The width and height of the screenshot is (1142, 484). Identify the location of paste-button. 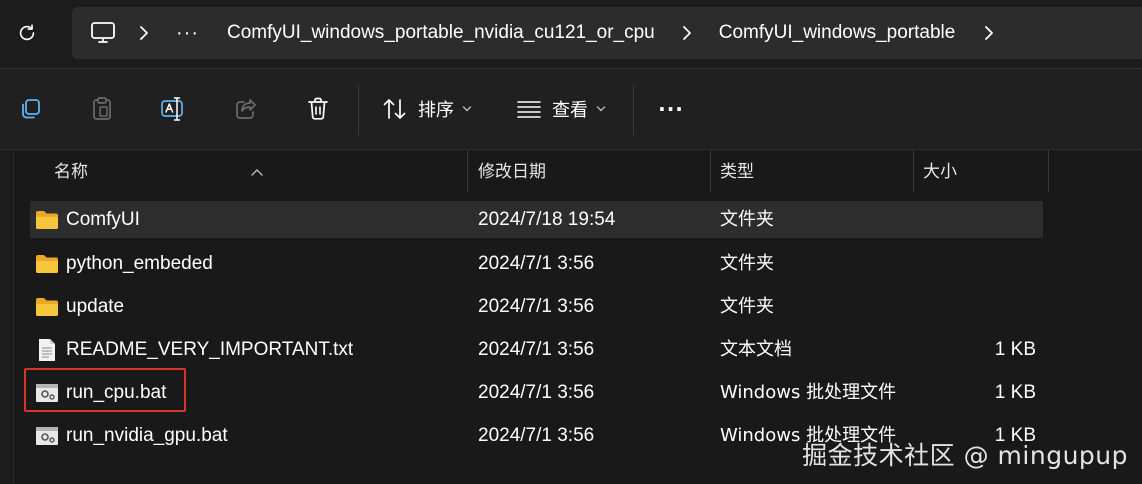
(102, 109).